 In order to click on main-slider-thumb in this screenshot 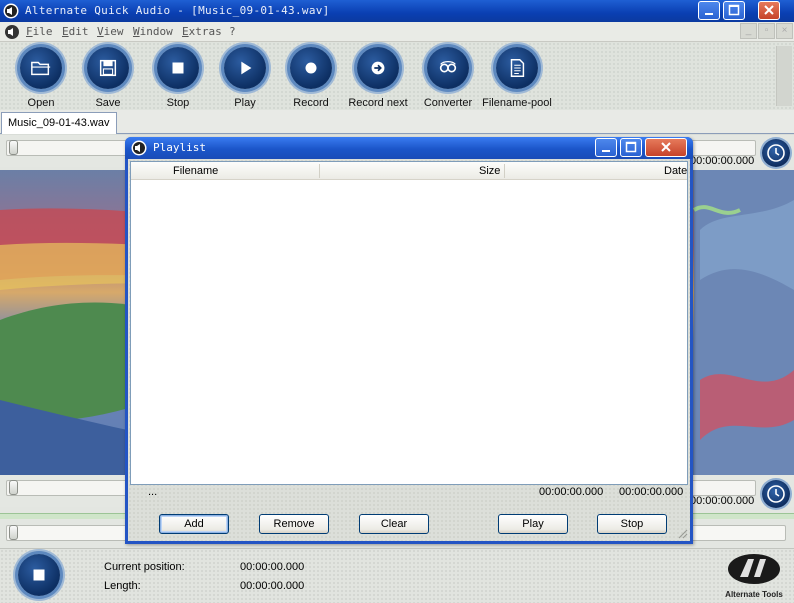, I will do `click(13, 532)`.